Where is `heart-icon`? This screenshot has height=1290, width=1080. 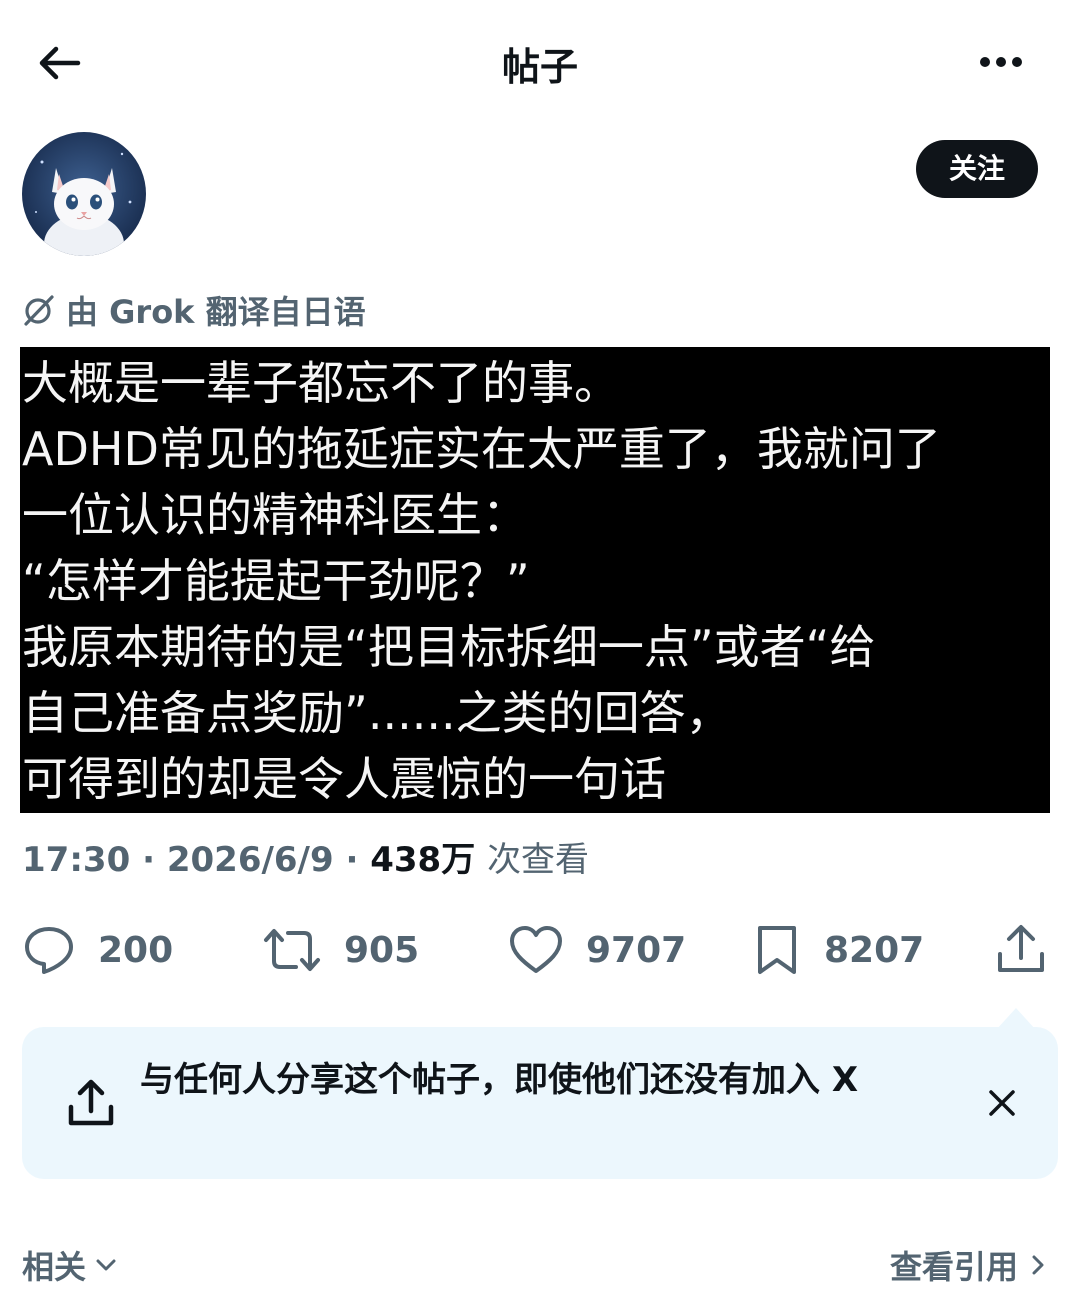 heart-icon is located at coordinates (536, 949).